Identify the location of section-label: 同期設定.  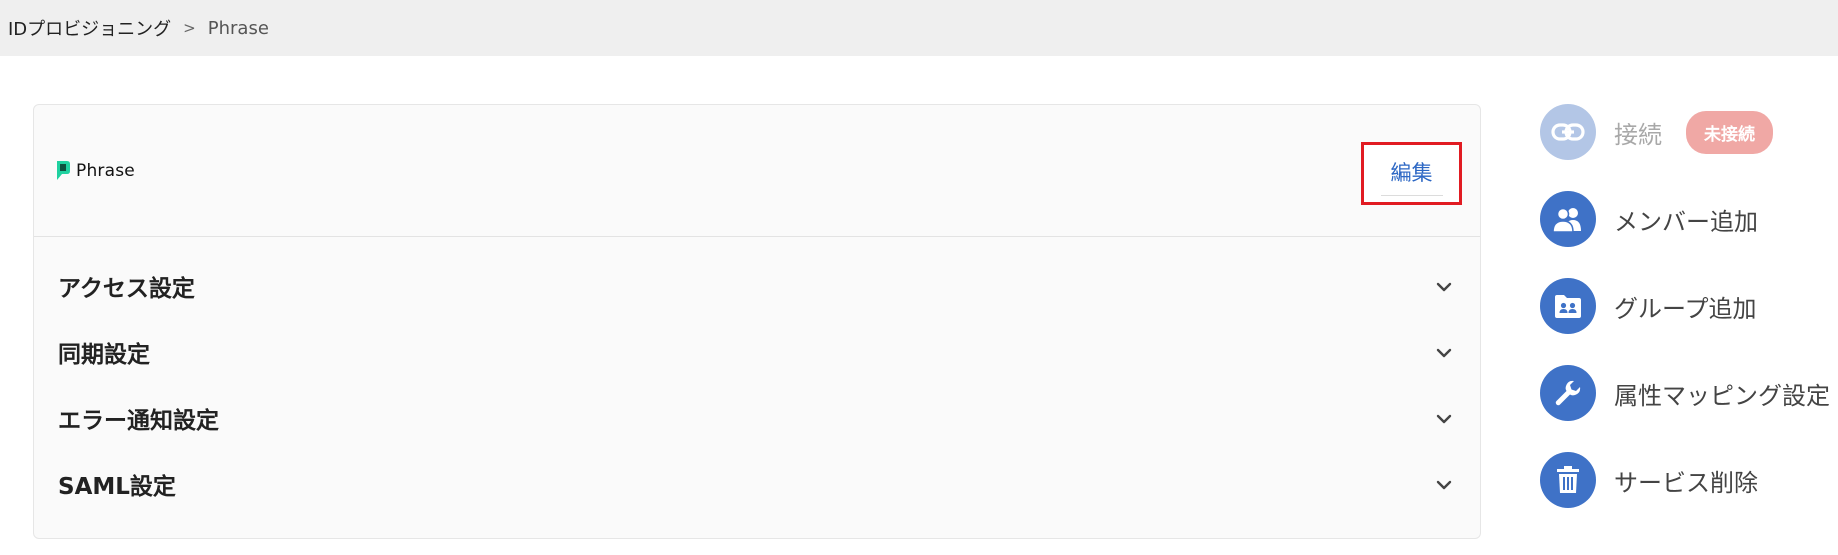
(104, 355).